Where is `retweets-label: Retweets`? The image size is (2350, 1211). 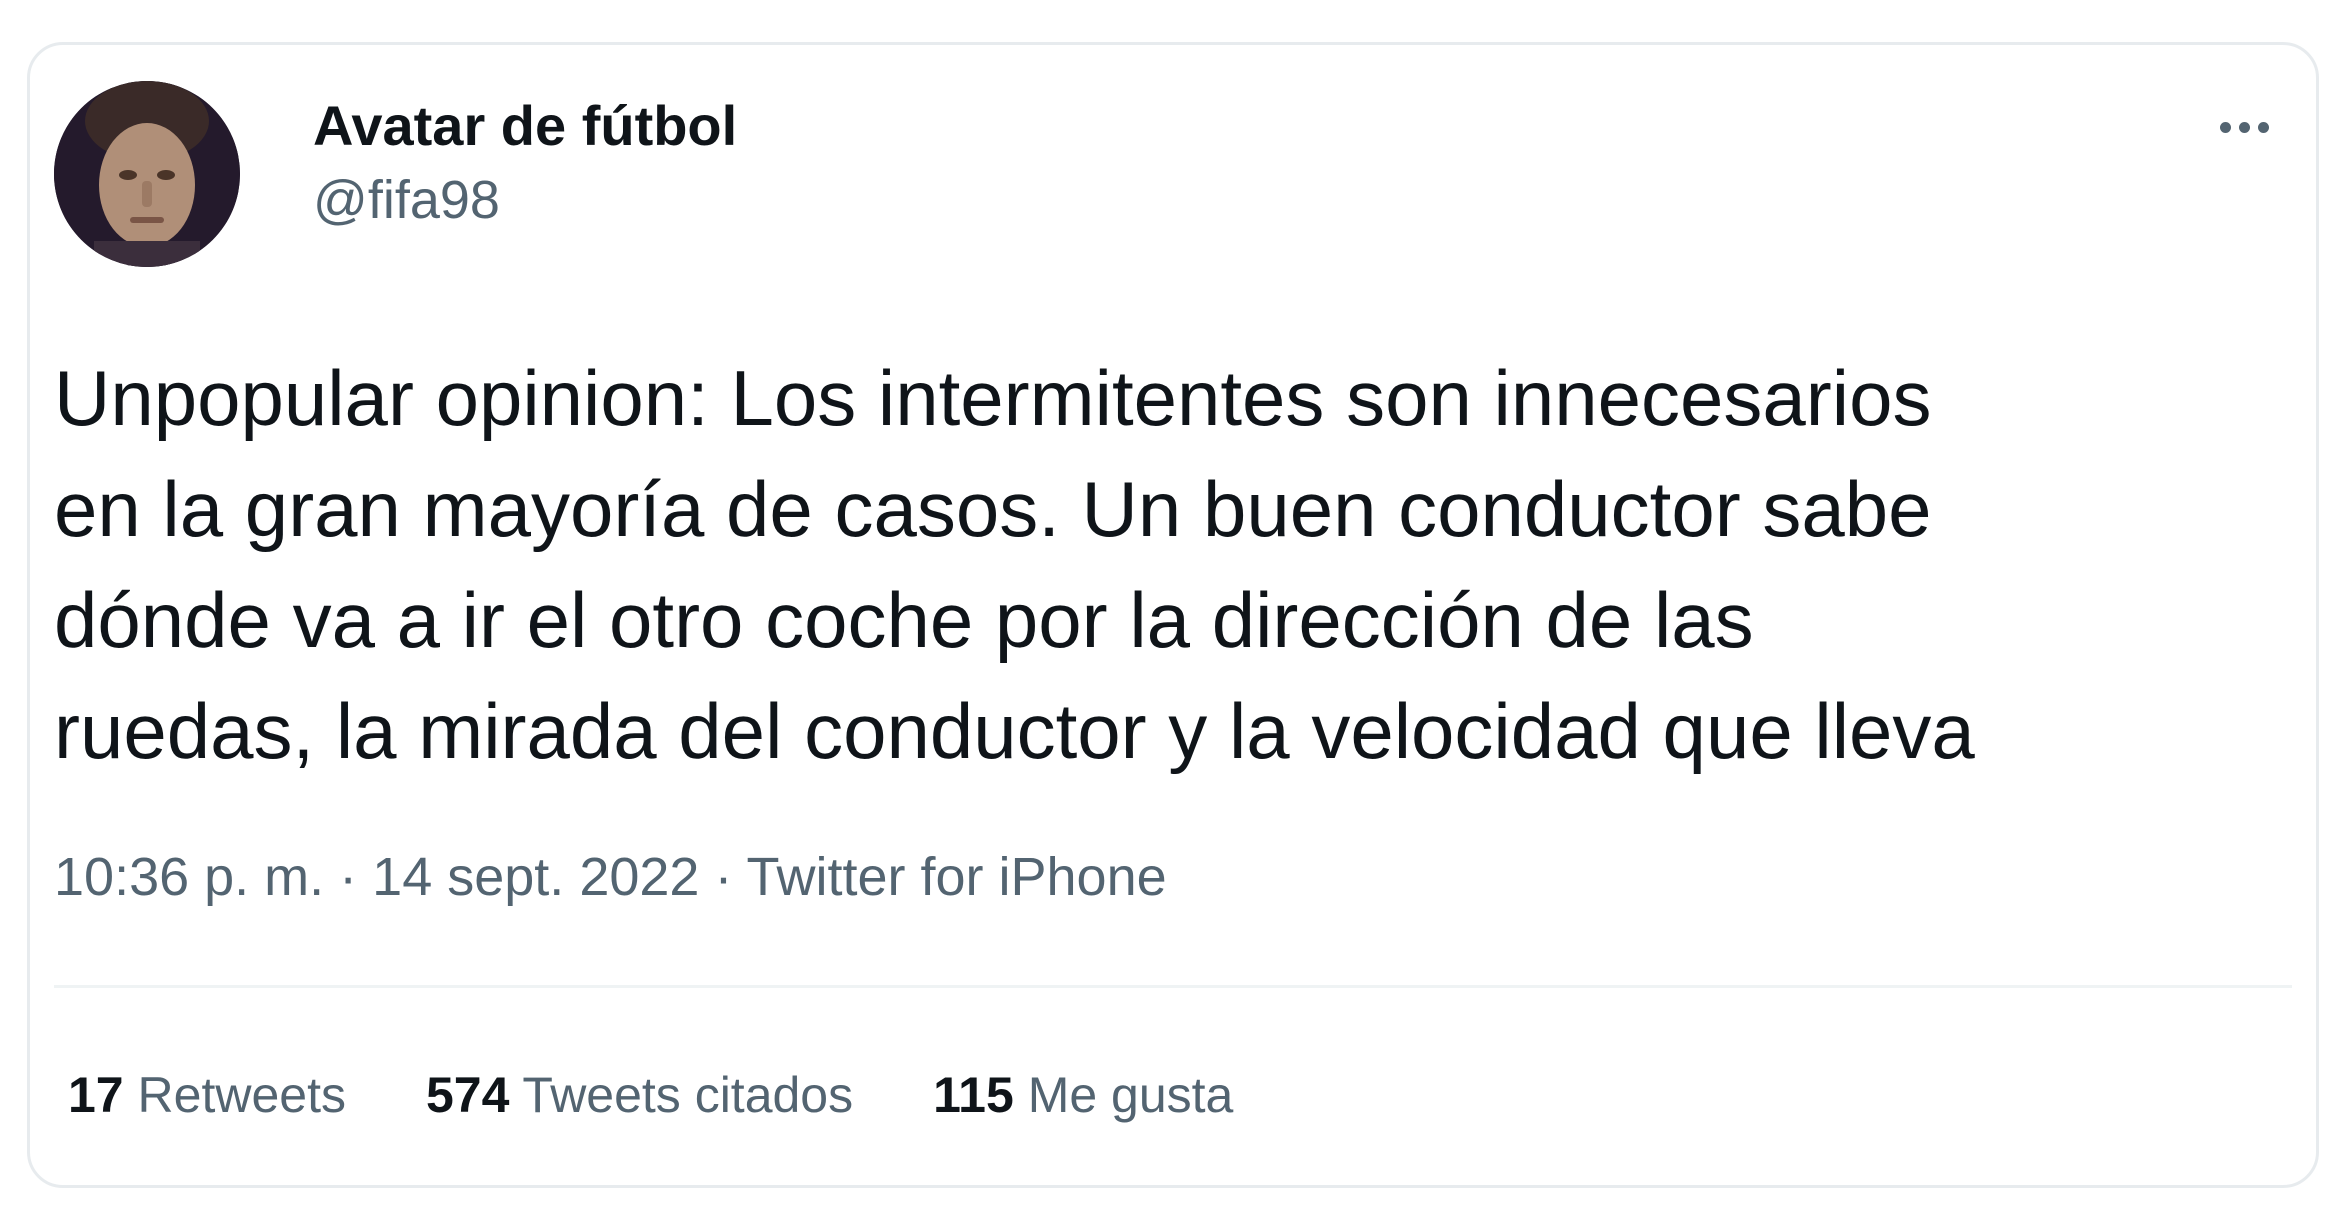 retweets-label: Retweets is located at coordinates (241, 1095).